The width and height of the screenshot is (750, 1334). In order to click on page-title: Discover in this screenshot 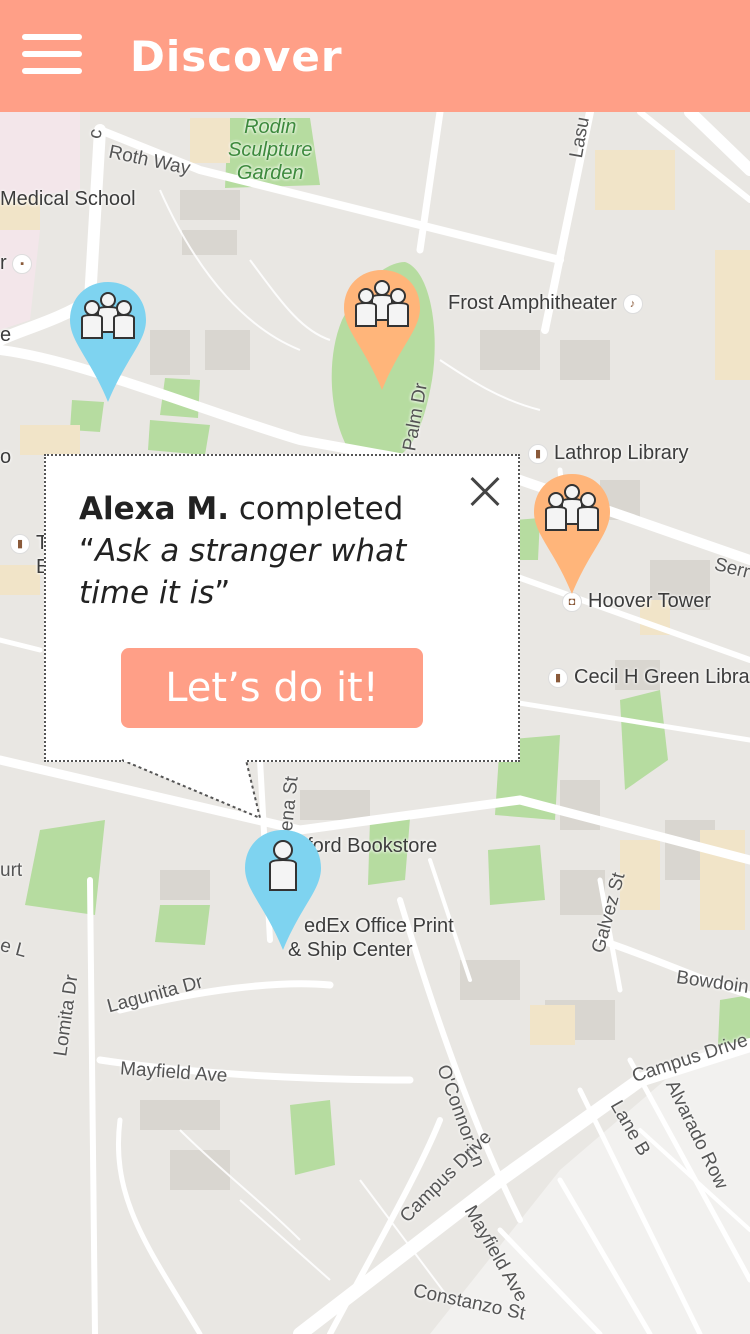, I will do `click(236, 56)`.